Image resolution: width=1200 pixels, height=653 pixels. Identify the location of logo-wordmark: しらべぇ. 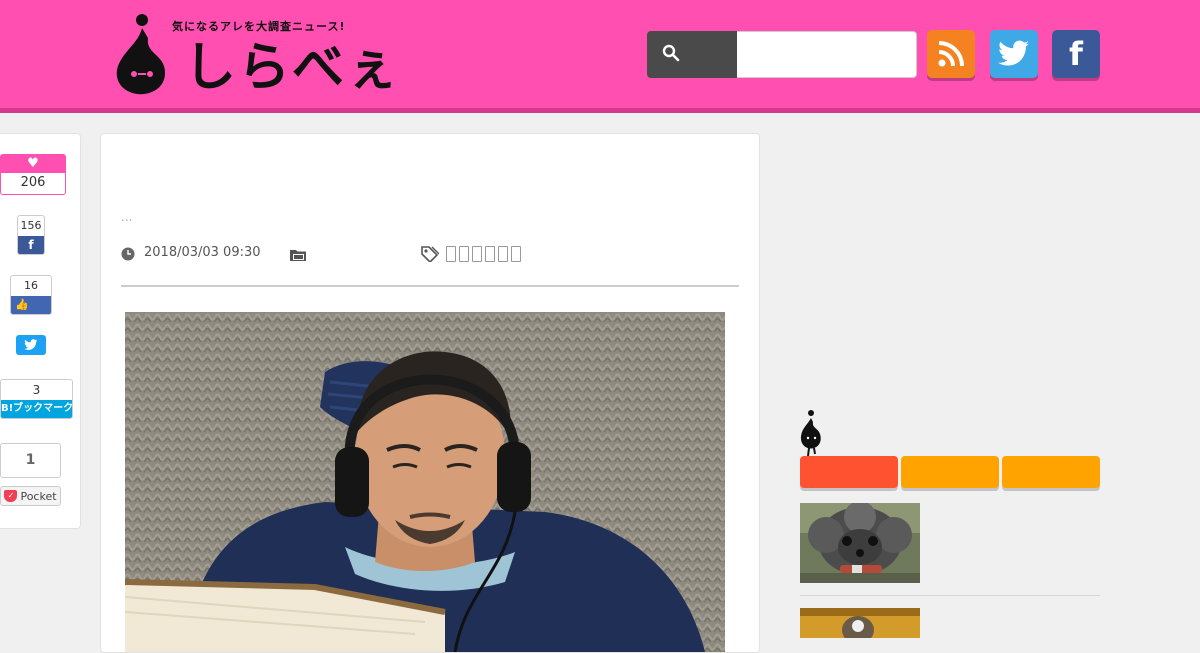
(292, 68).